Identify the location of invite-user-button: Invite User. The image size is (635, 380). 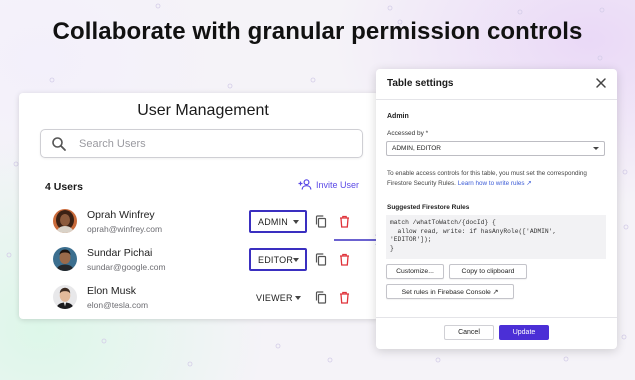
(328, 184).